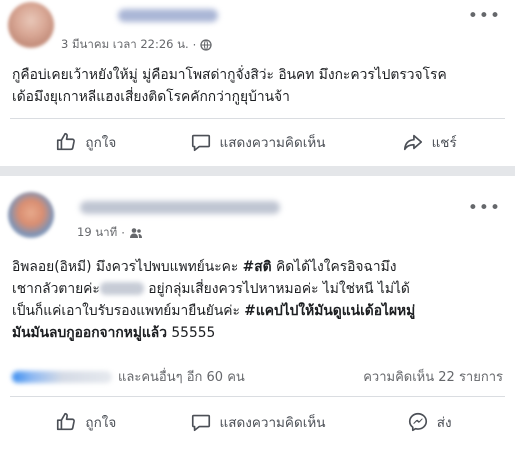  Describe the element at coordinates (444, 423) in the screenshot. I see `send-label: ส่ง` at that location.